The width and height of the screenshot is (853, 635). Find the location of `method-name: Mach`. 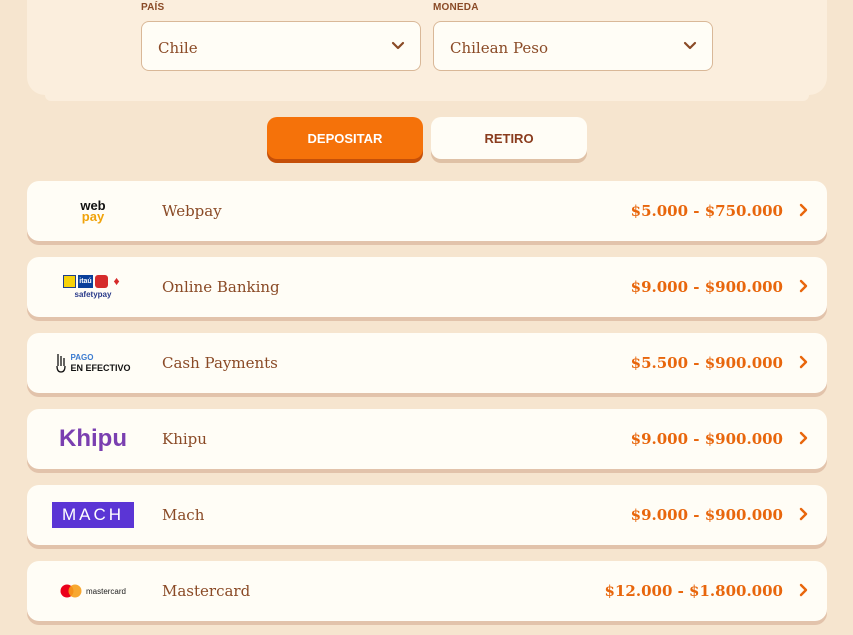

method-name: Mach is located at coordinates (183, 515).